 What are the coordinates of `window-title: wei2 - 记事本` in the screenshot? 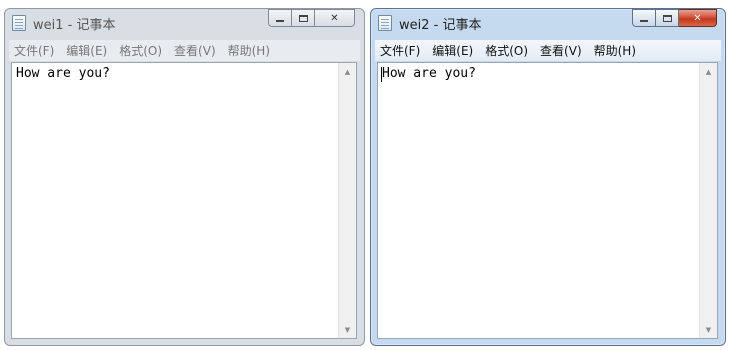 It's located at (440, 25).